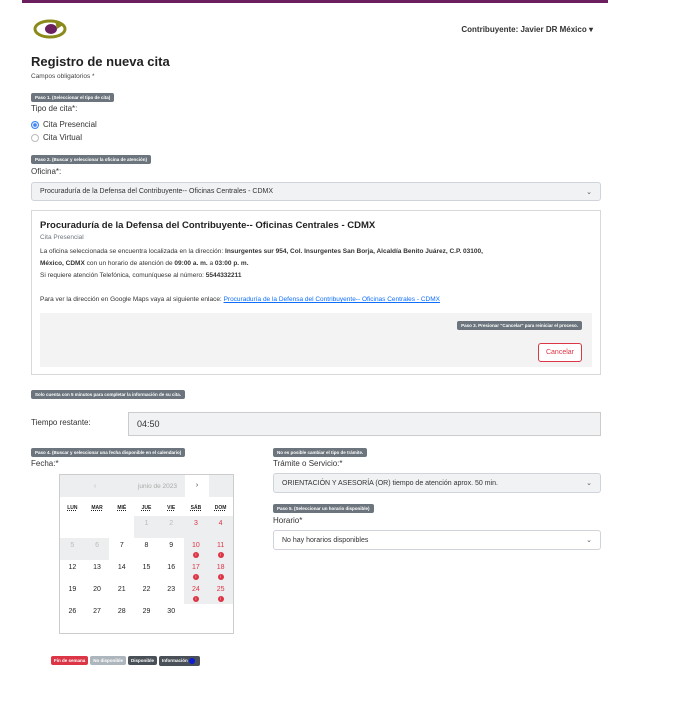 The width and height of the screenshot is (673, 716). What do you see at coordinates (62, 263) in the screenshot?
I see `address-city: México, CDMX` at bounding box center [62, 263].